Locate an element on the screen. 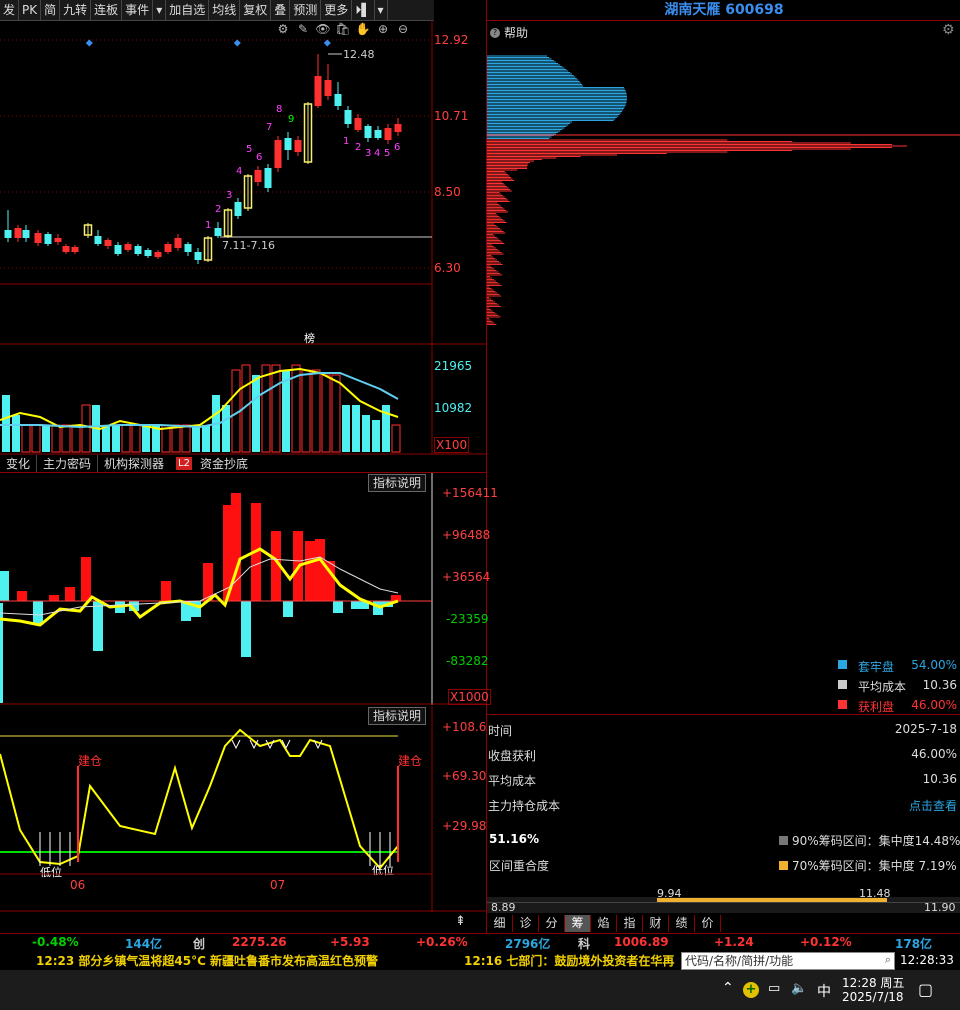 This screenshot has width=960, height=1010. panel-tab-6: 财 is located at coordinates (656, 923).